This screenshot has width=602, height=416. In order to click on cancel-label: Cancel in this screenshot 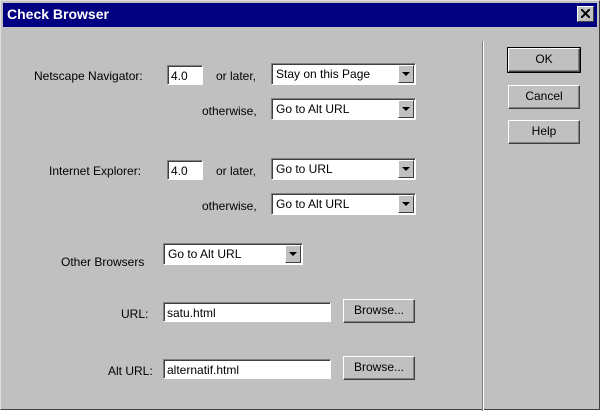, I will do `click(544, 96)`.